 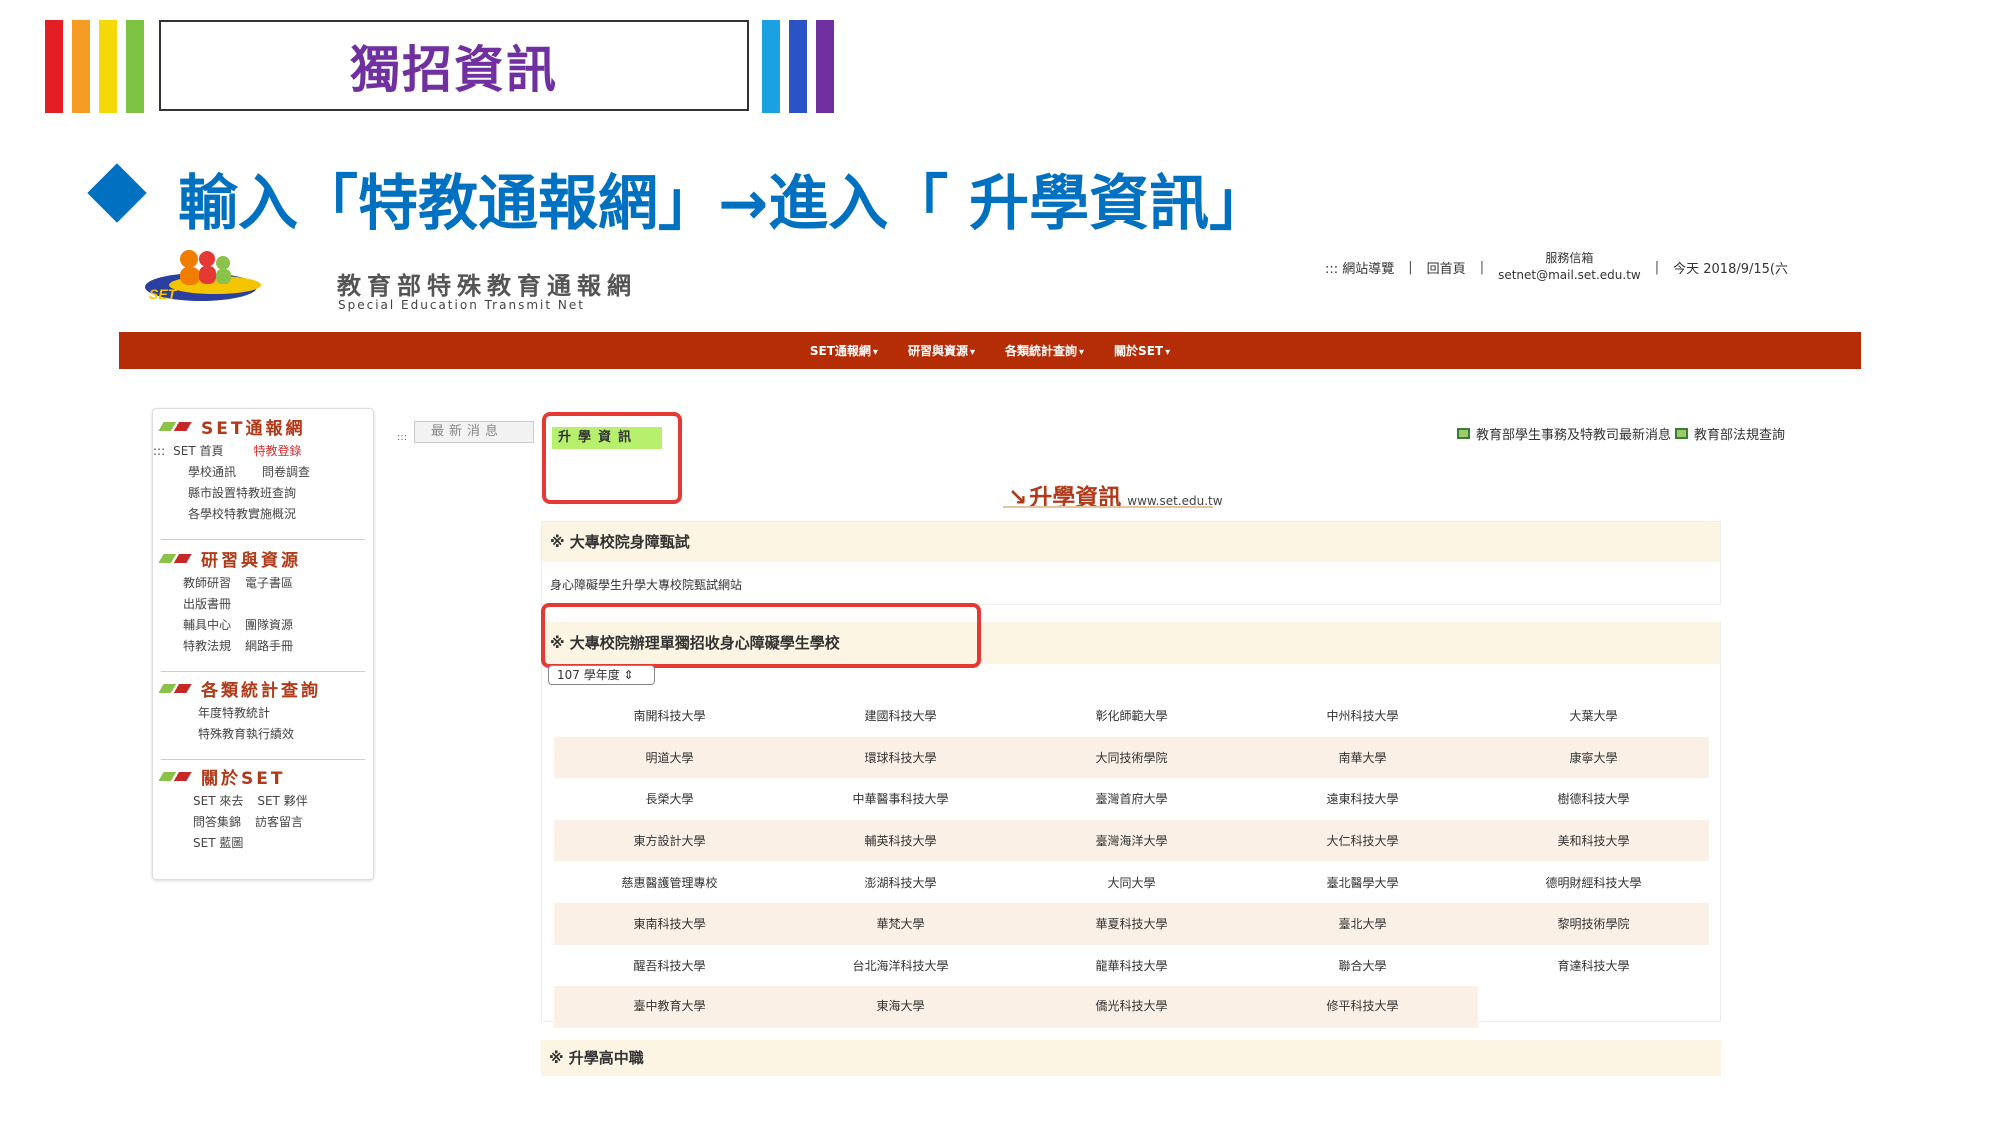 I want to click on nav-statistics: 各類統計查詢, so click(x=1044, y=350).